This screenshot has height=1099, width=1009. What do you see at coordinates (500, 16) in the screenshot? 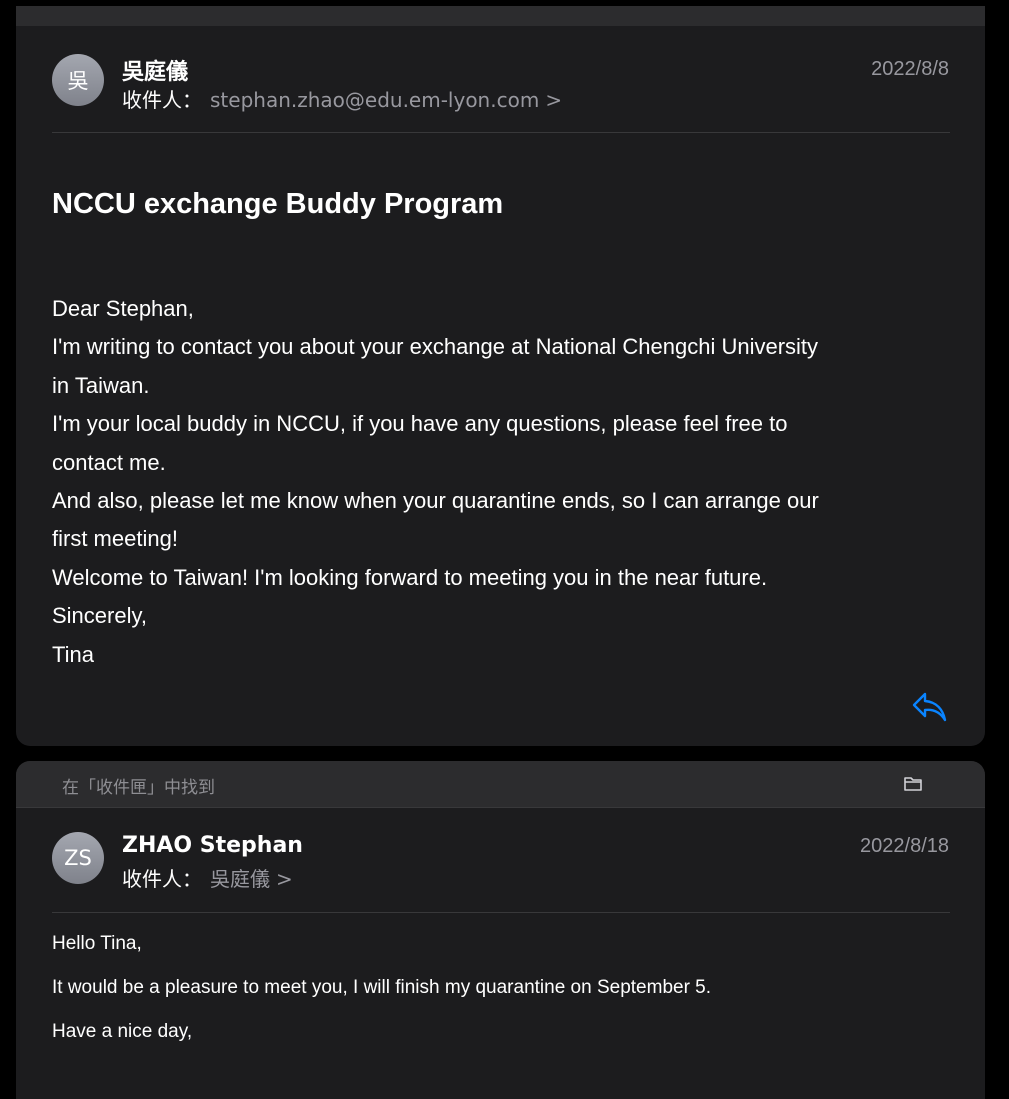
I see `previous-message-edge` at bounding box center [500, 16].